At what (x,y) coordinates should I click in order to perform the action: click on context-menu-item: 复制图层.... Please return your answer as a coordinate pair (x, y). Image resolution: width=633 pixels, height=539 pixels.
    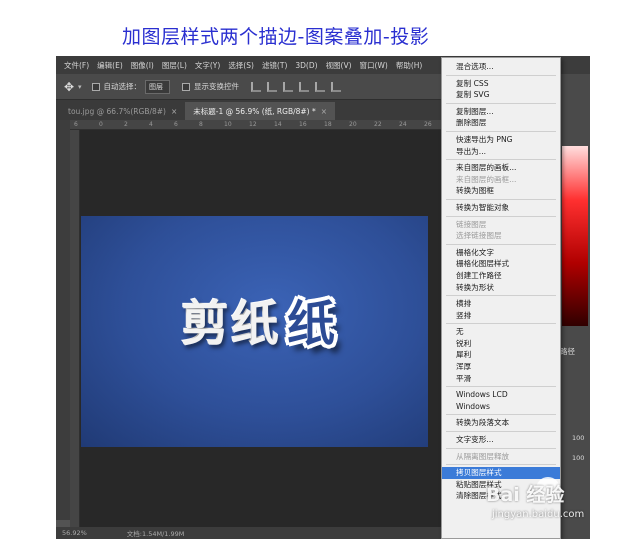
    Looking at the image, I should click on (501, 112).